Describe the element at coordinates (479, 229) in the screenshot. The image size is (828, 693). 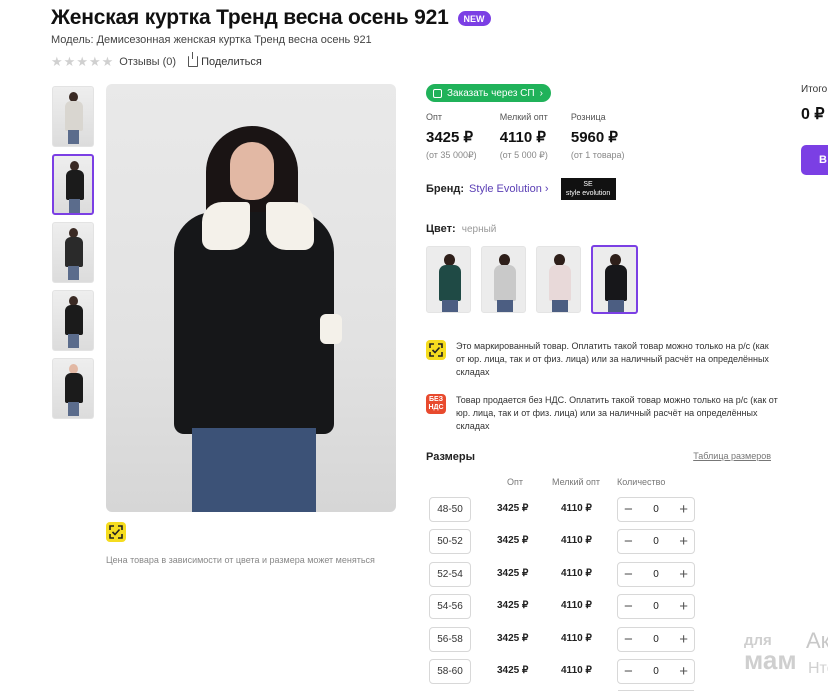
I see `color-value: черный` at that location.